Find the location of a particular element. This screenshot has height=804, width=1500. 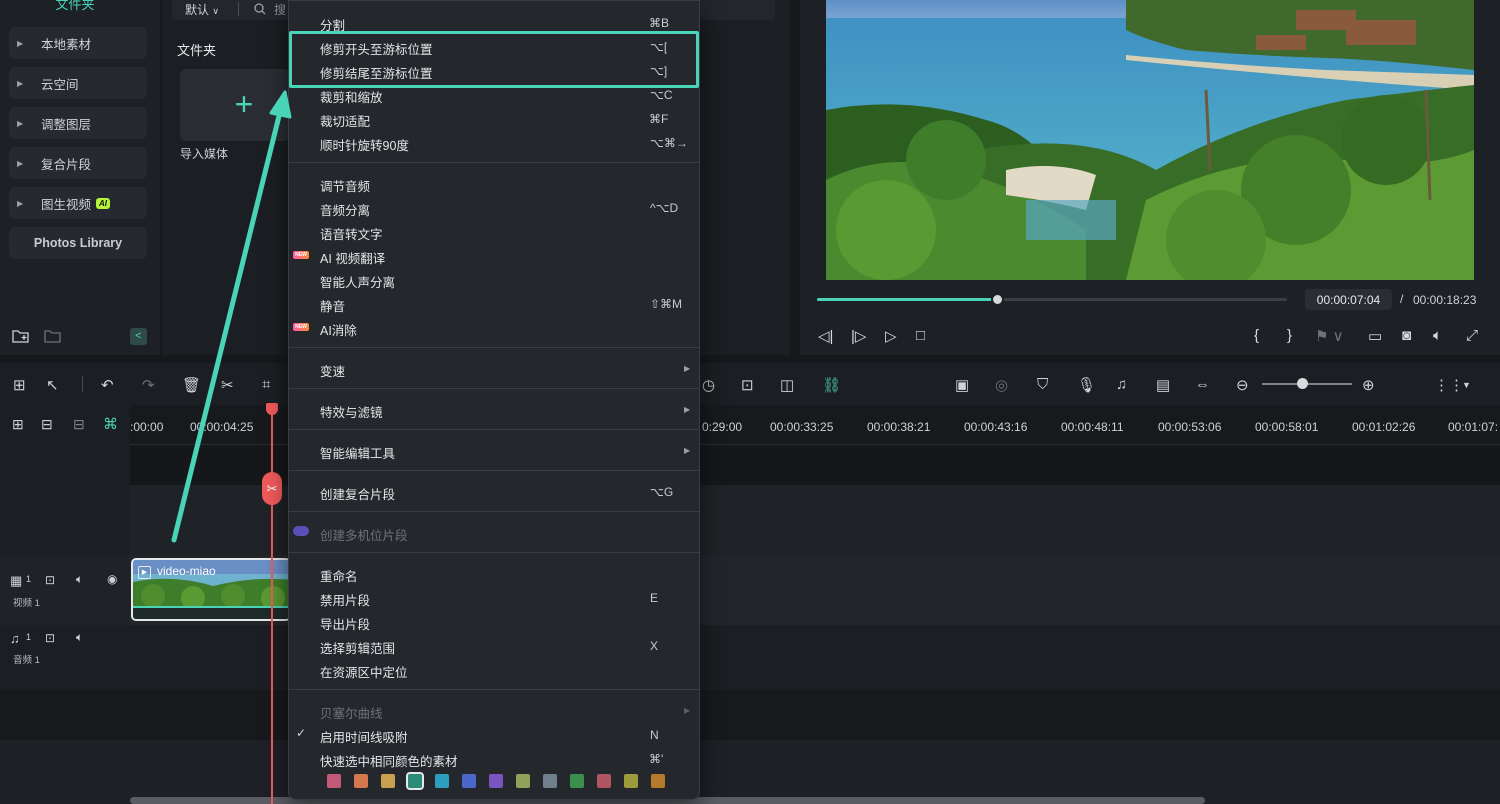

shortcut-disable: E is located at coordinates (654, 598).